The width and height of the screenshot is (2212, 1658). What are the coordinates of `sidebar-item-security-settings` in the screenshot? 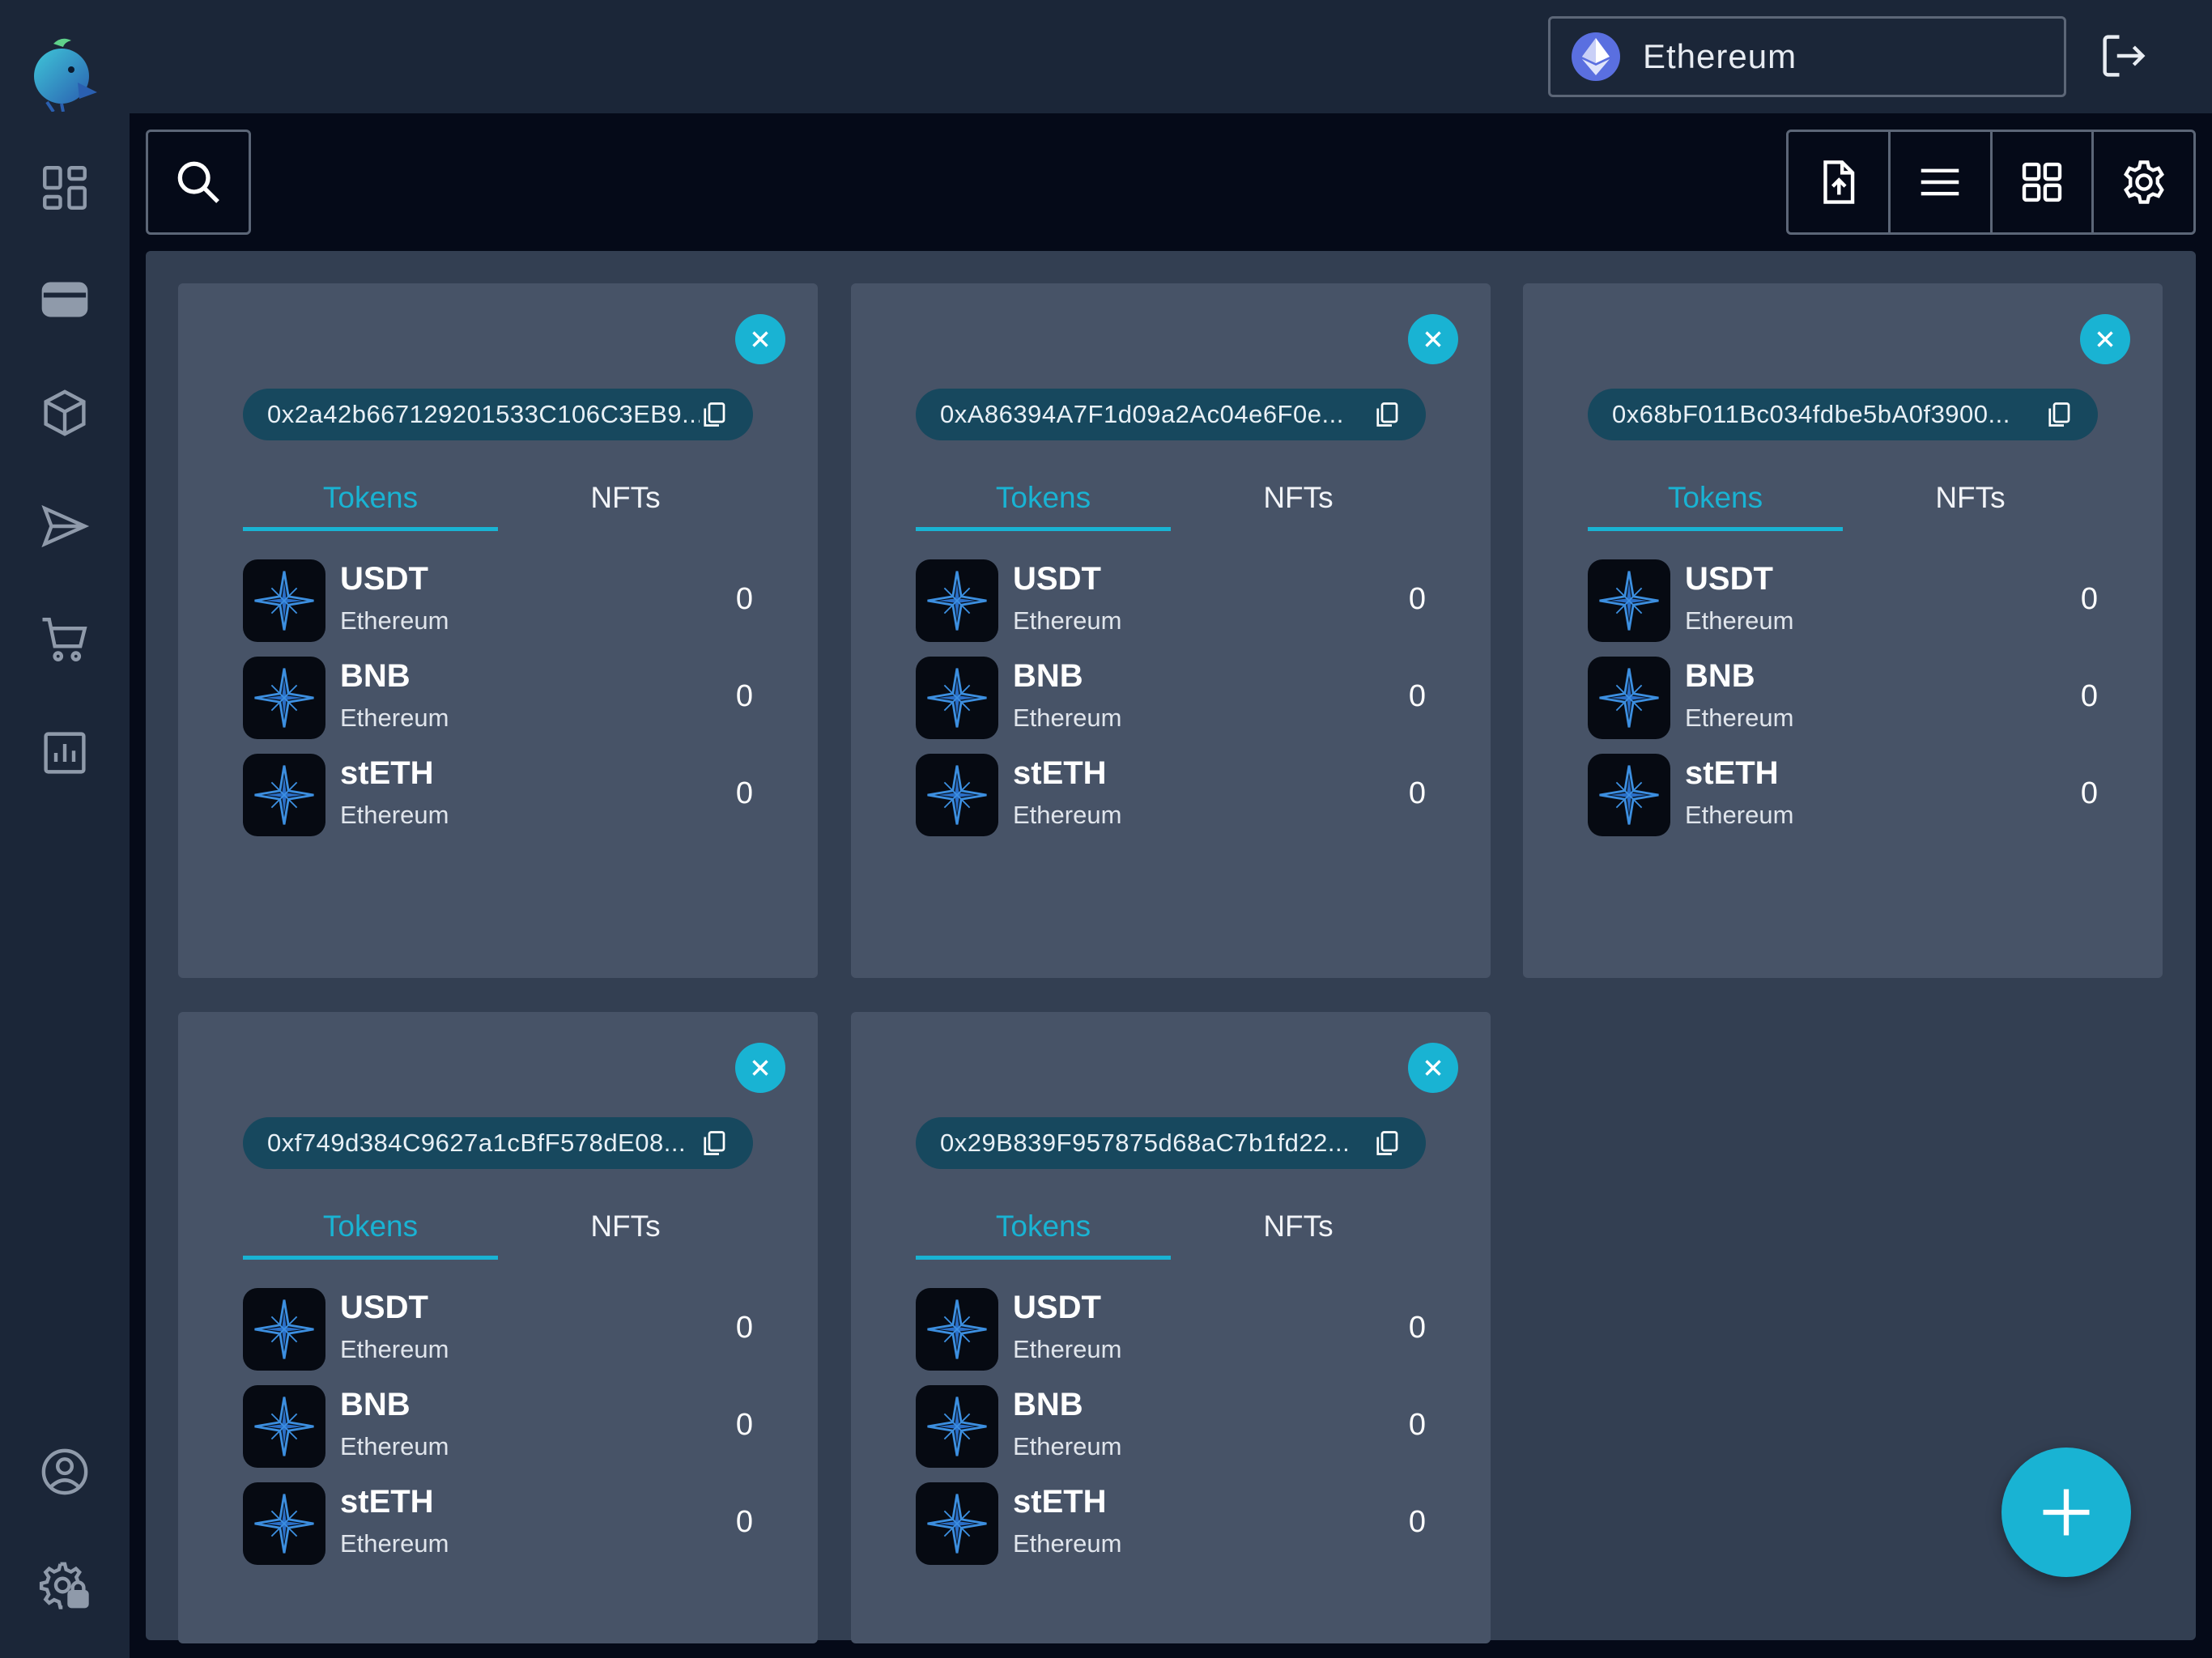 It's located at (64, 1585).